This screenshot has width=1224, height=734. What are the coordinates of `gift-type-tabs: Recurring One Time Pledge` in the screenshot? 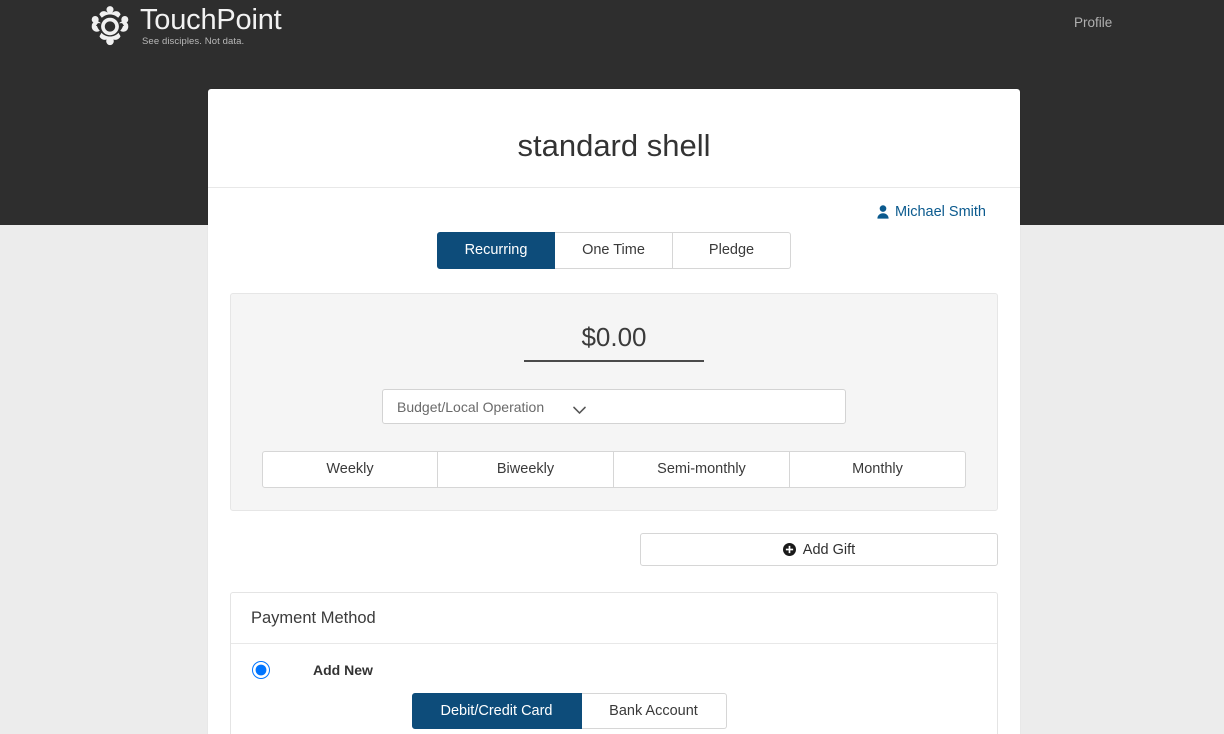 It's located at (614, 250).